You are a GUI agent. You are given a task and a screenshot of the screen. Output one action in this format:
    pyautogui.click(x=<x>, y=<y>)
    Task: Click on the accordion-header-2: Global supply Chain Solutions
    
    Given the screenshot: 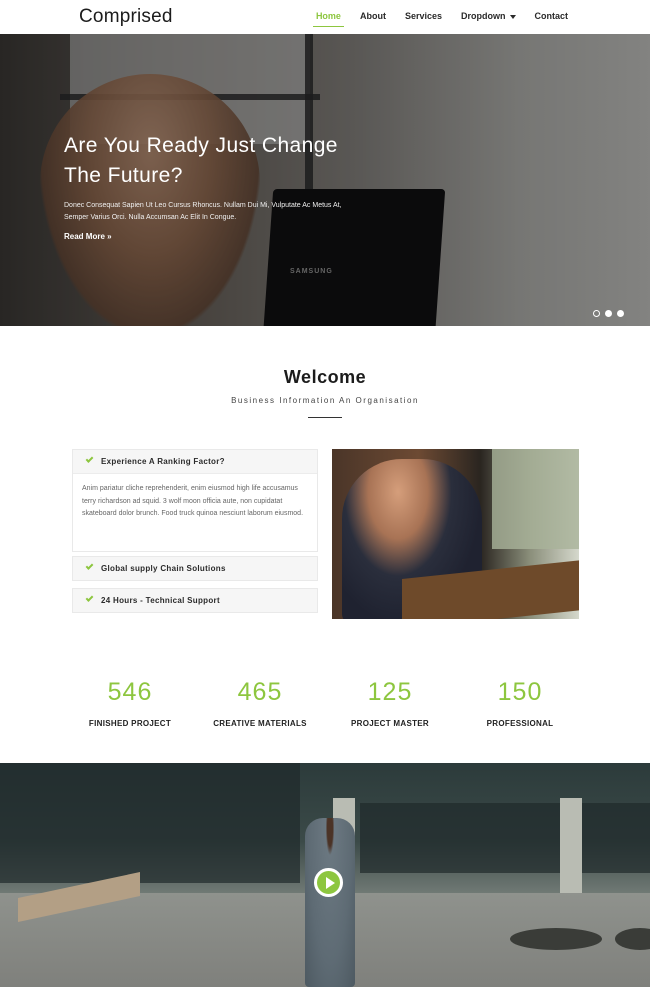 What is the action you would take?
    pyautogui.click(x=195, y=568)
    